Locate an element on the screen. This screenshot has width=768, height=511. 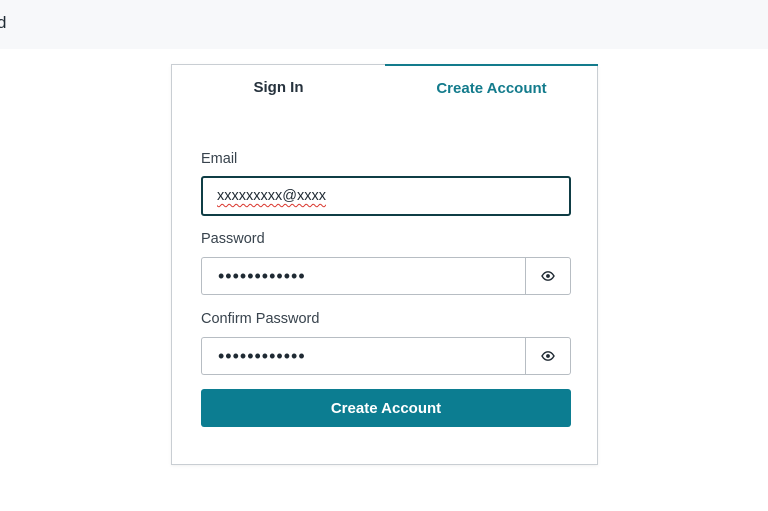
password-group: •••••••••••• is located at coordinates (386, 276).